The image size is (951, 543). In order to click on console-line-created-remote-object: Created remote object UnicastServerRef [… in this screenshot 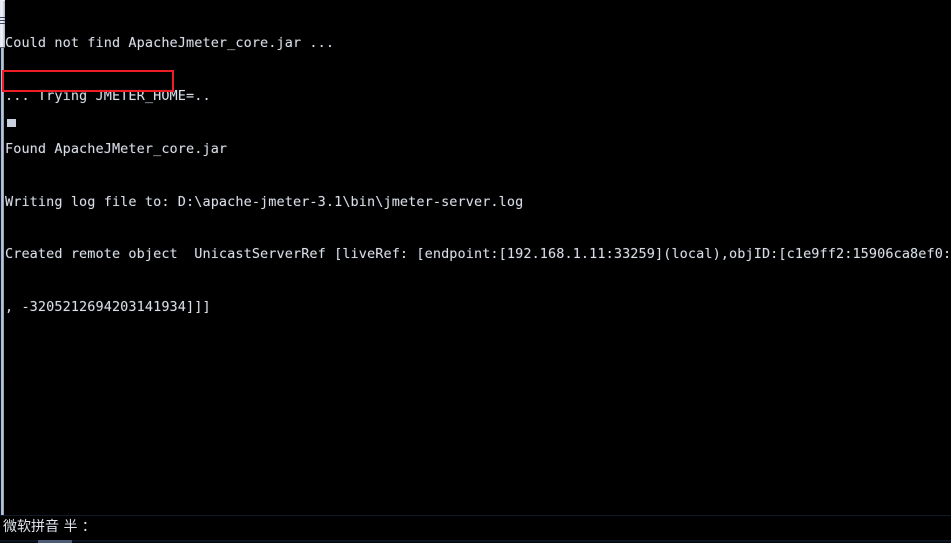, I will do `click(478, 254)`.